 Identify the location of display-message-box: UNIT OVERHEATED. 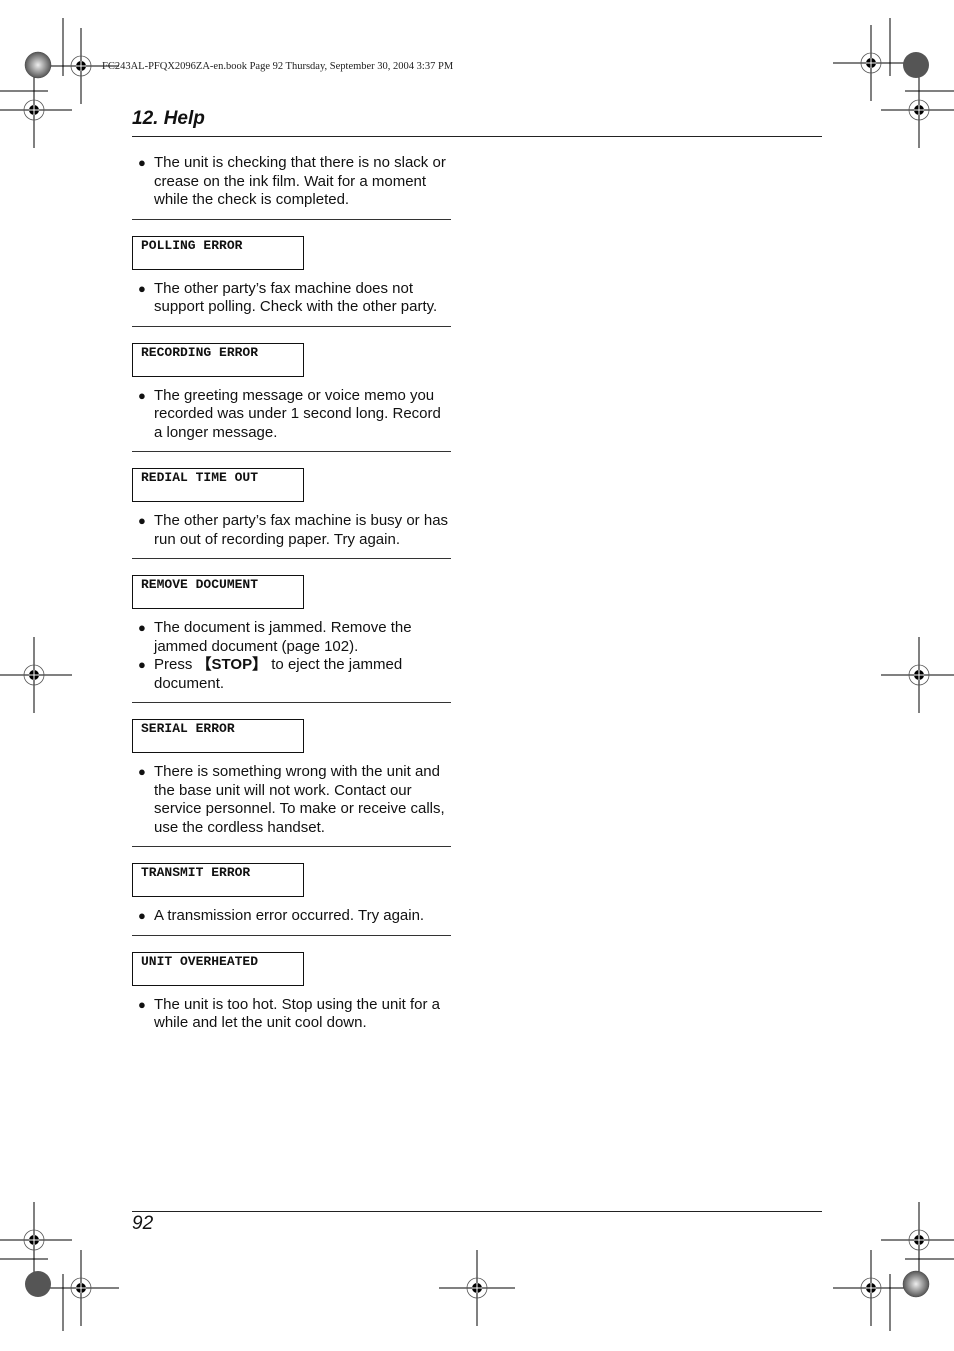
(218, 968).